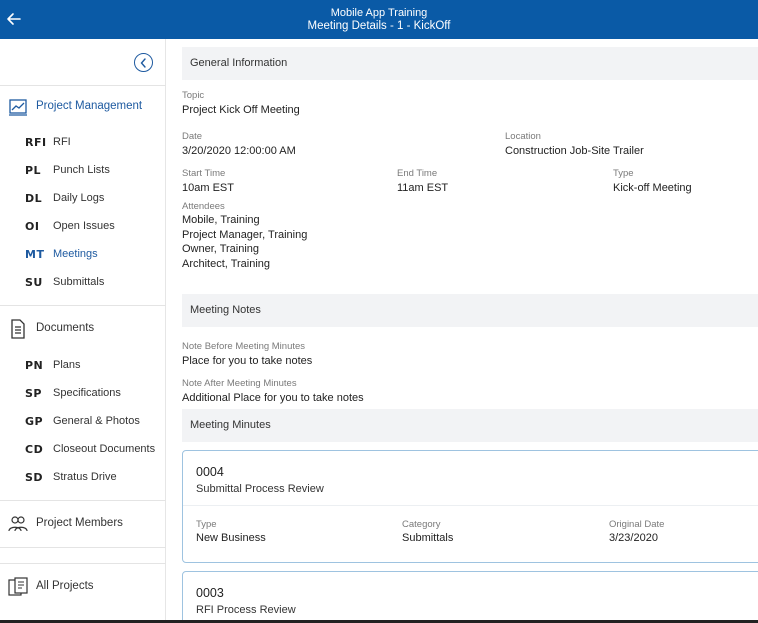 Image resolution: width=758 pixels, height=623 pixels. Describe the element at coordinates (83, 199) in the screenshot. I see `sidebar-item-daily-logs: DL Daily Logs` at that location.